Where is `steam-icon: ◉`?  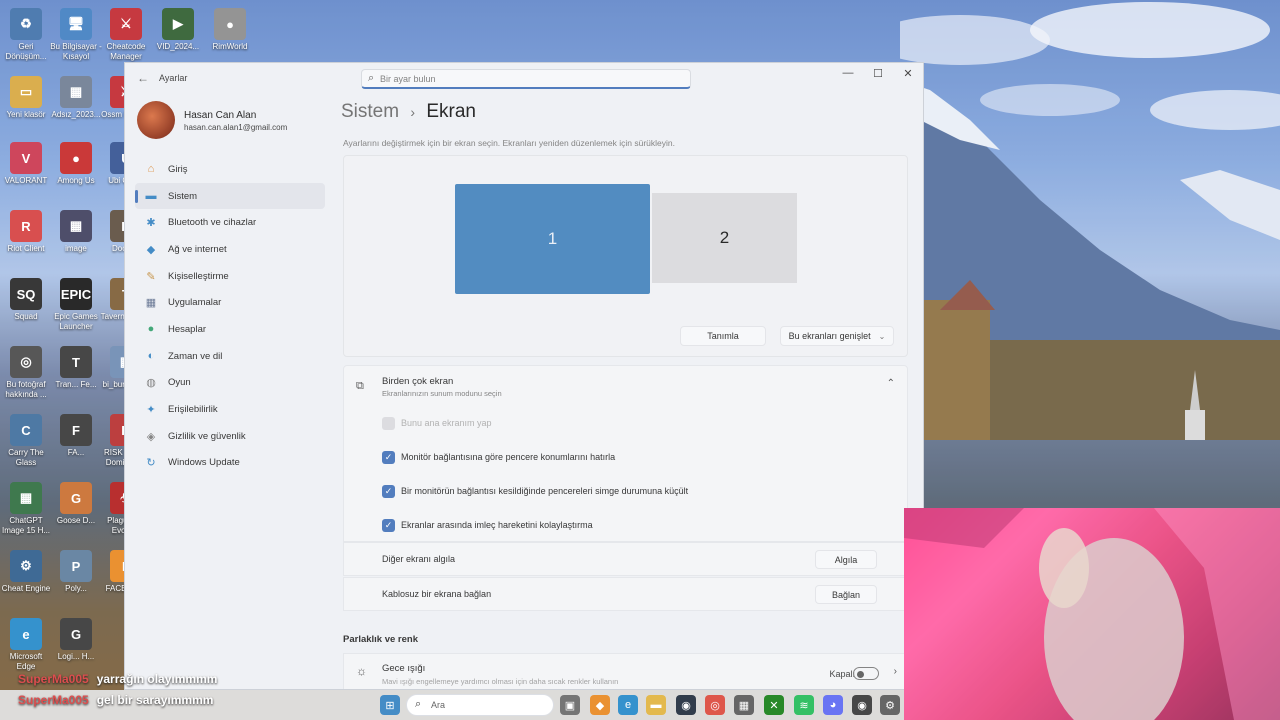
steam-icon: ◉ is located at coordinates (686, 705).